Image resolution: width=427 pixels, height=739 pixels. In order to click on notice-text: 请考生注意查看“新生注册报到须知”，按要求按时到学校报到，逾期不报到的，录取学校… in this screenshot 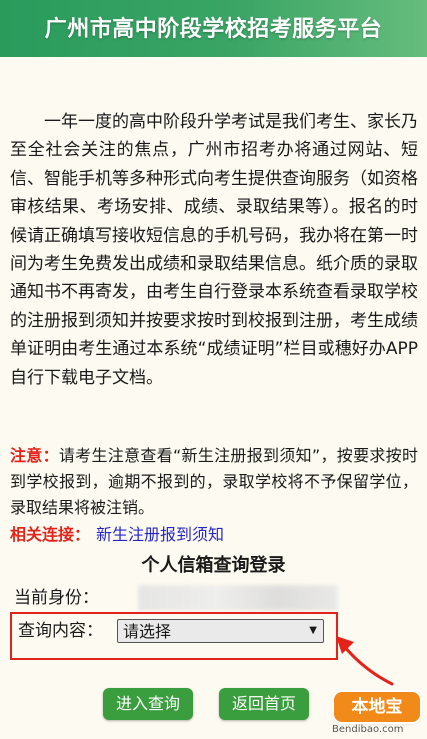, I will do `click(214, 481)`.